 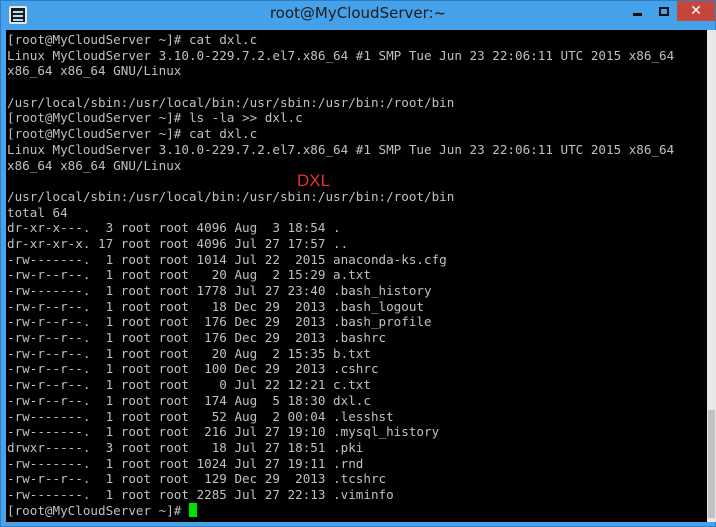 I want to click on annotation-label: DXL, so click(x=314, y=180).